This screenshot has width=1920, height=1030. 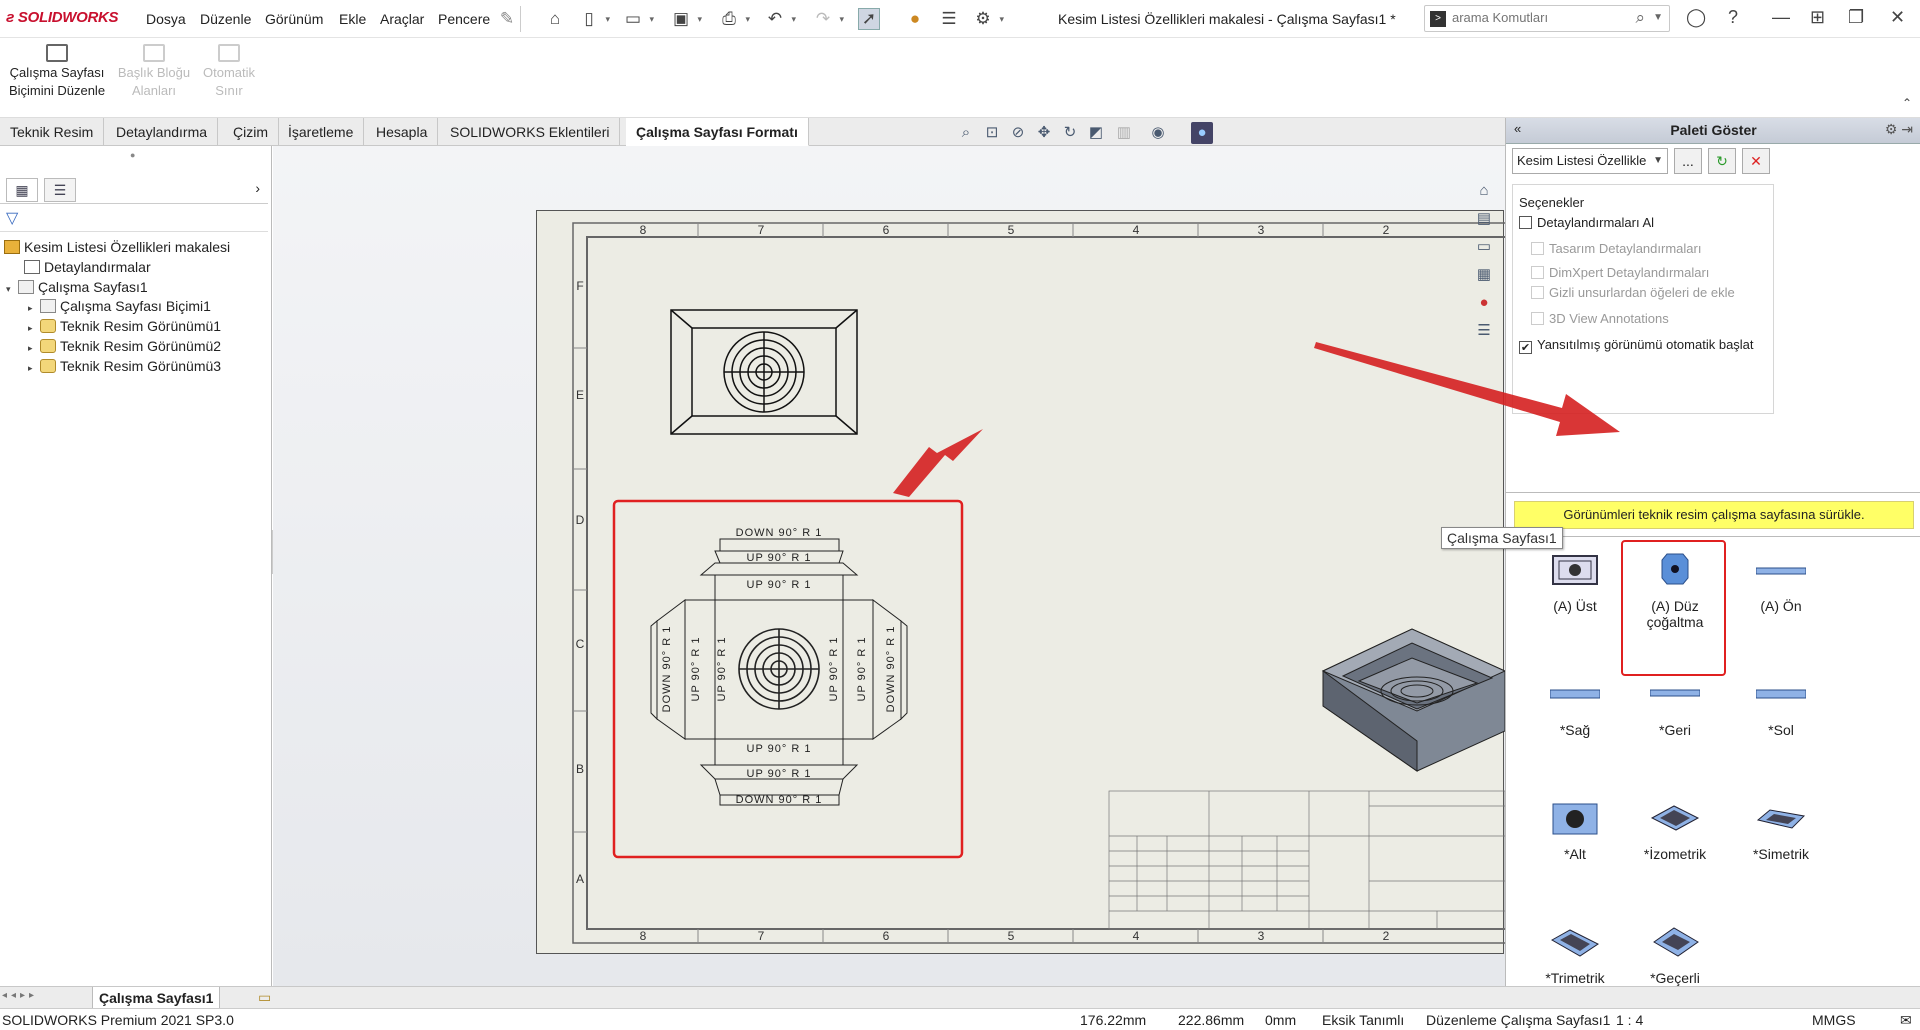 I want to click on tab-hesapla: Hesapla, so click(x=402, y=132).